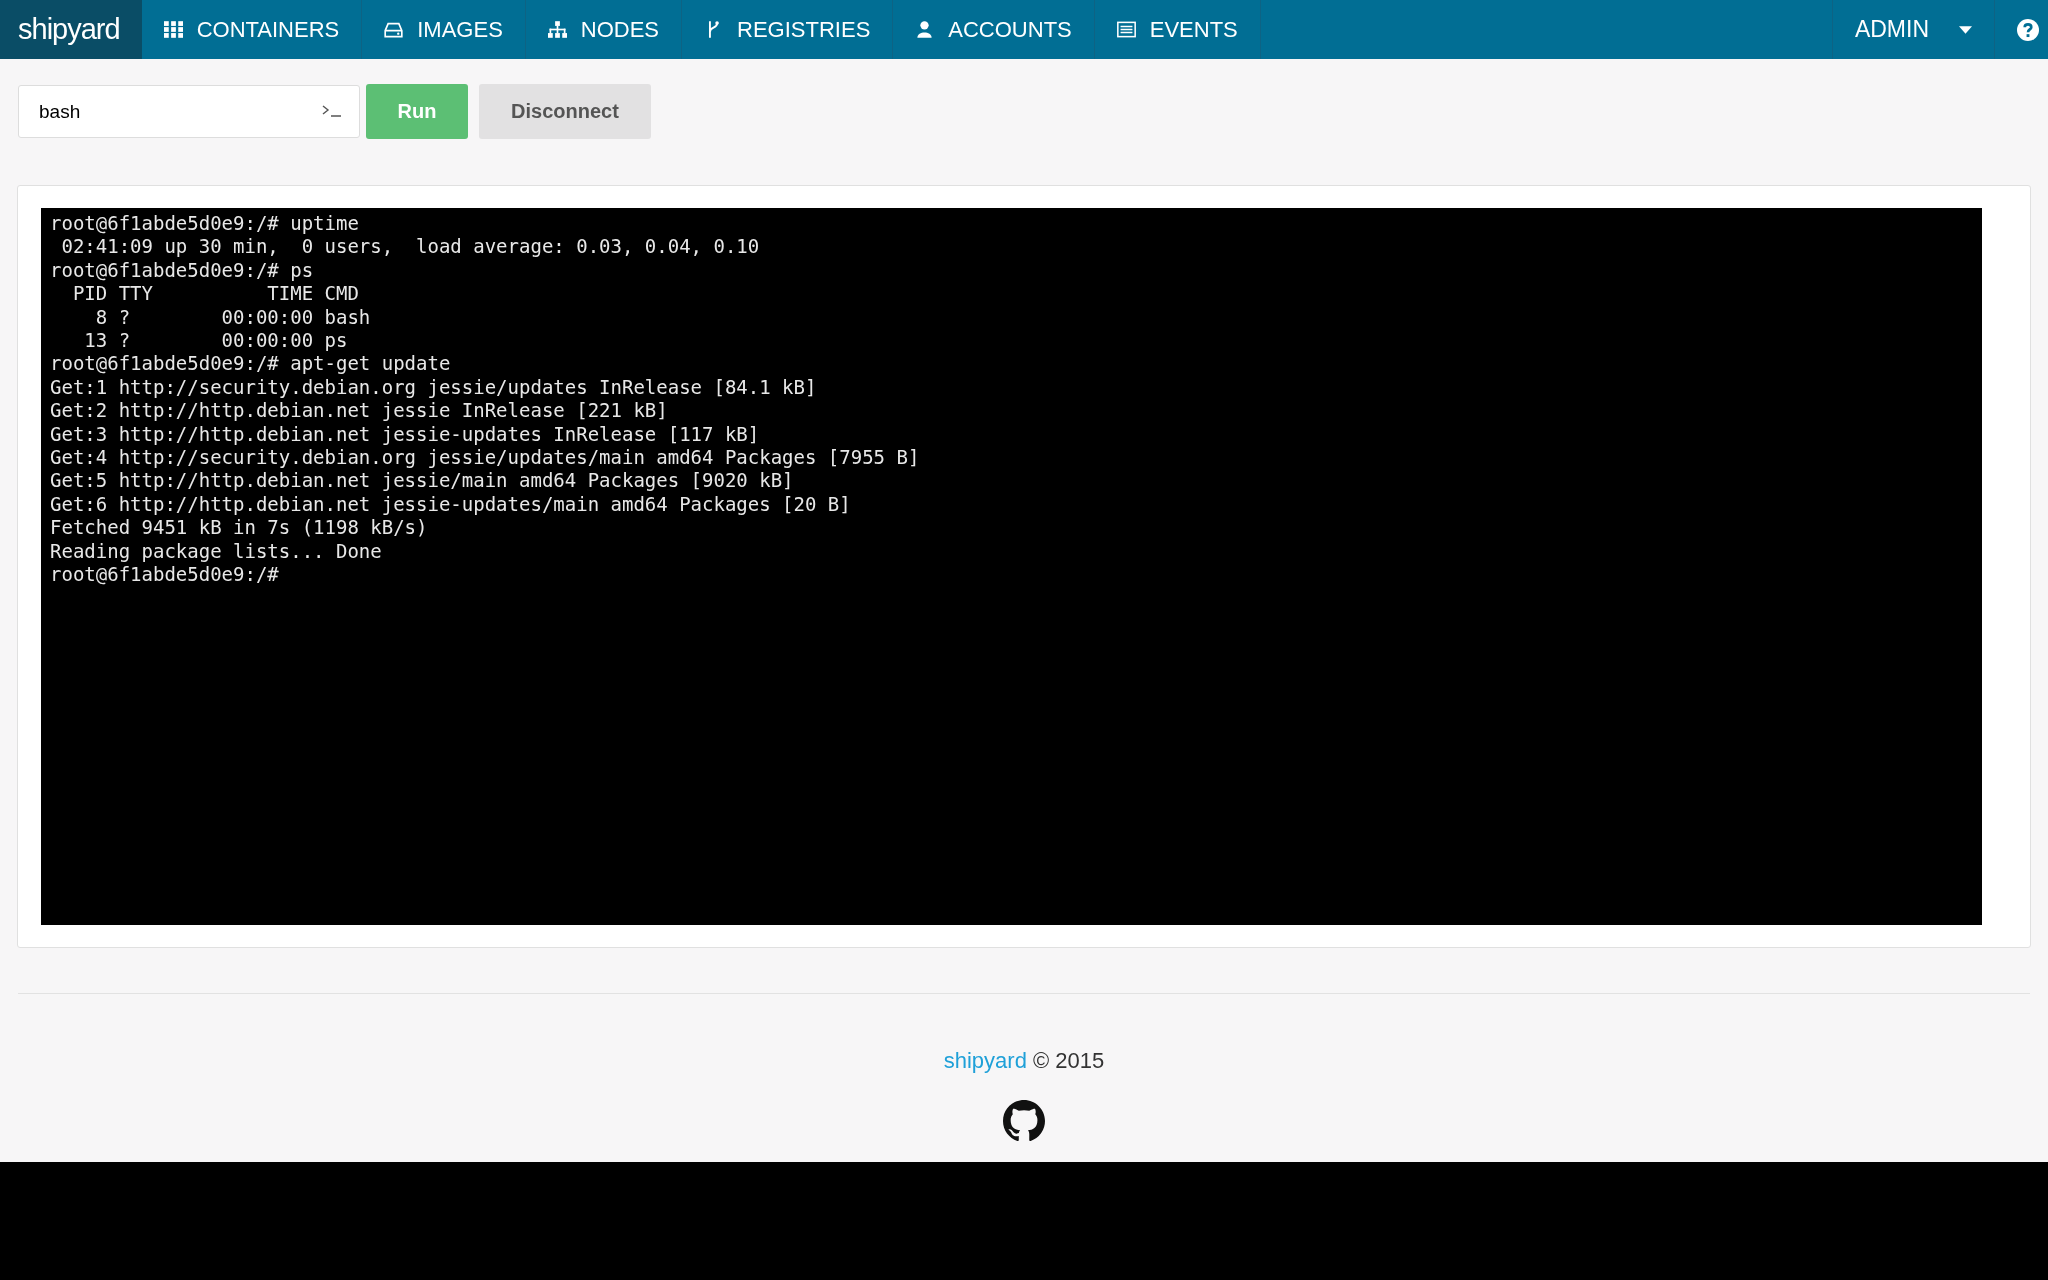 This screenshot has height=1280, width=2048. I want to click on nav-item: NODES, so click(604, 29).